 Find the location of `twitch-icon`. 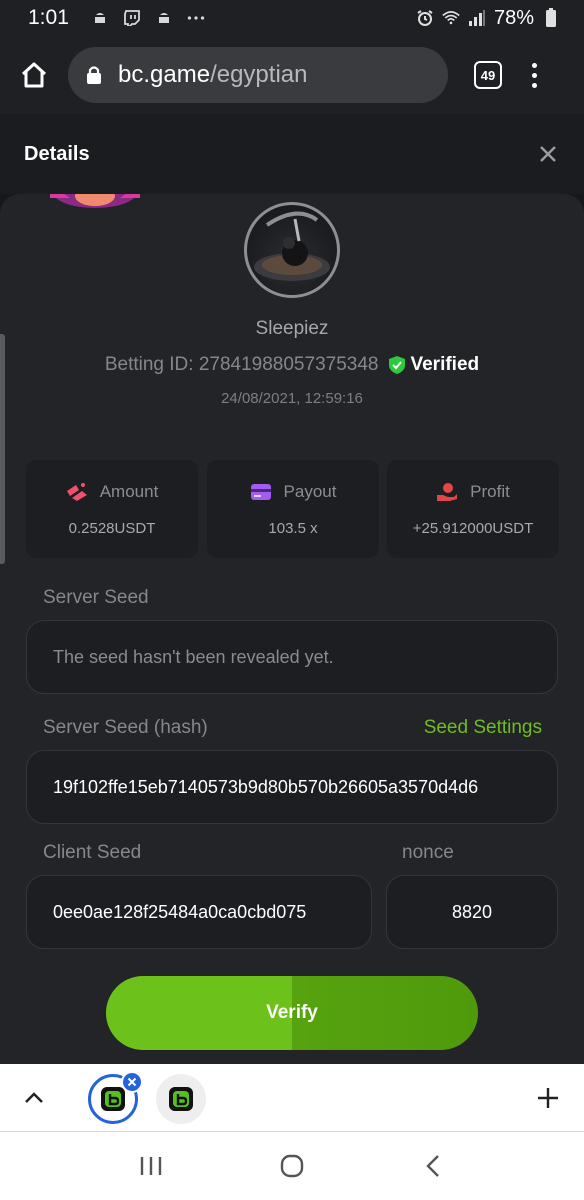

twitch-icon is located at coordinates (132, 18).